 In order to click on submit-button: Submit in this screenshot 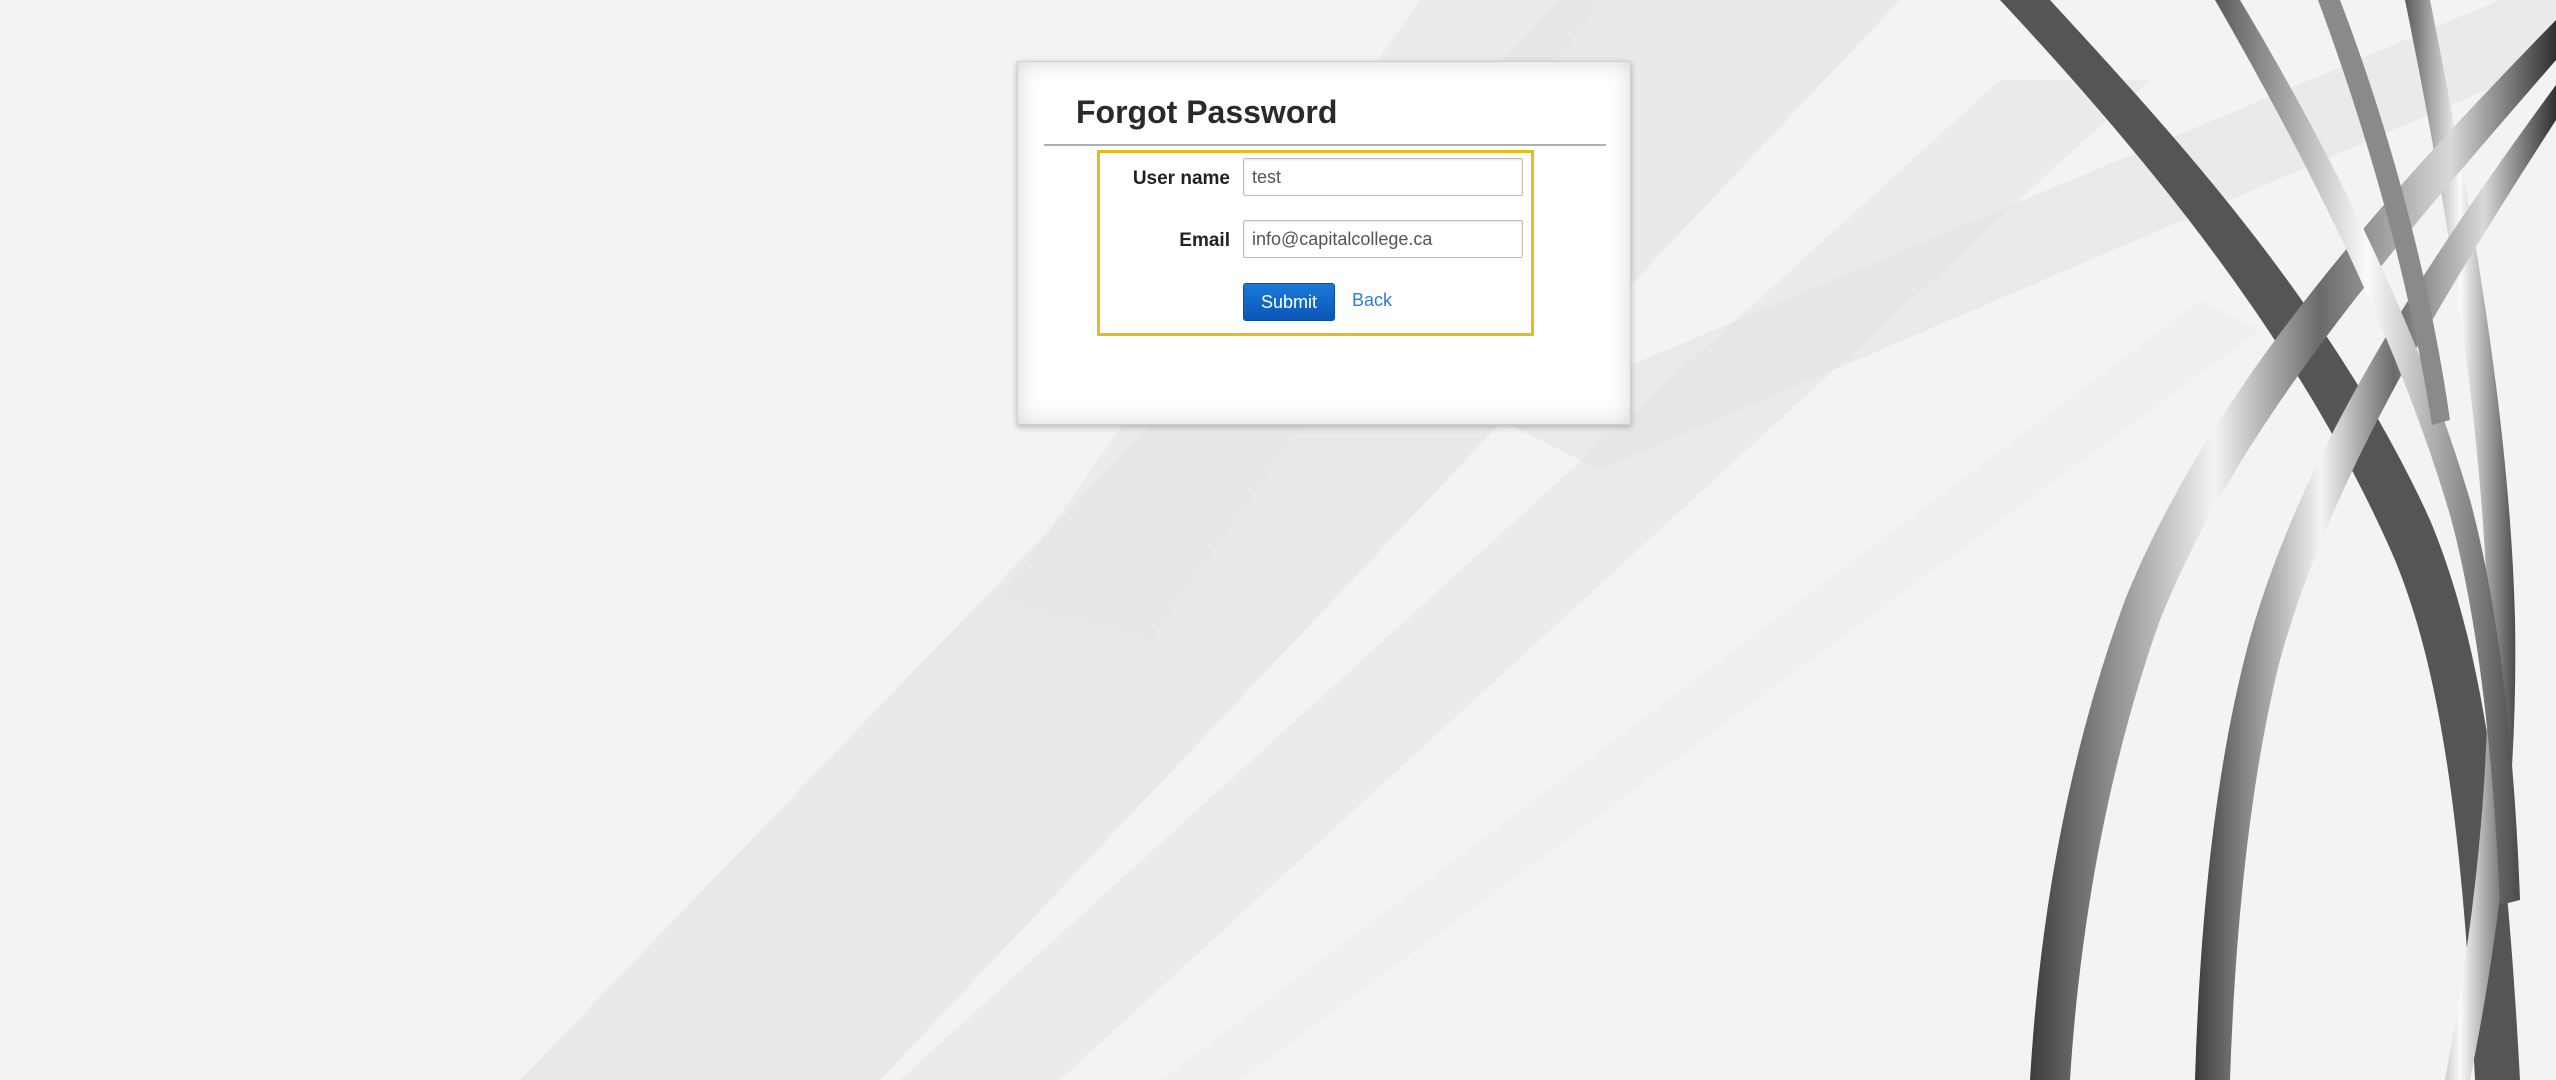, I will do `click(1289, 302)`.